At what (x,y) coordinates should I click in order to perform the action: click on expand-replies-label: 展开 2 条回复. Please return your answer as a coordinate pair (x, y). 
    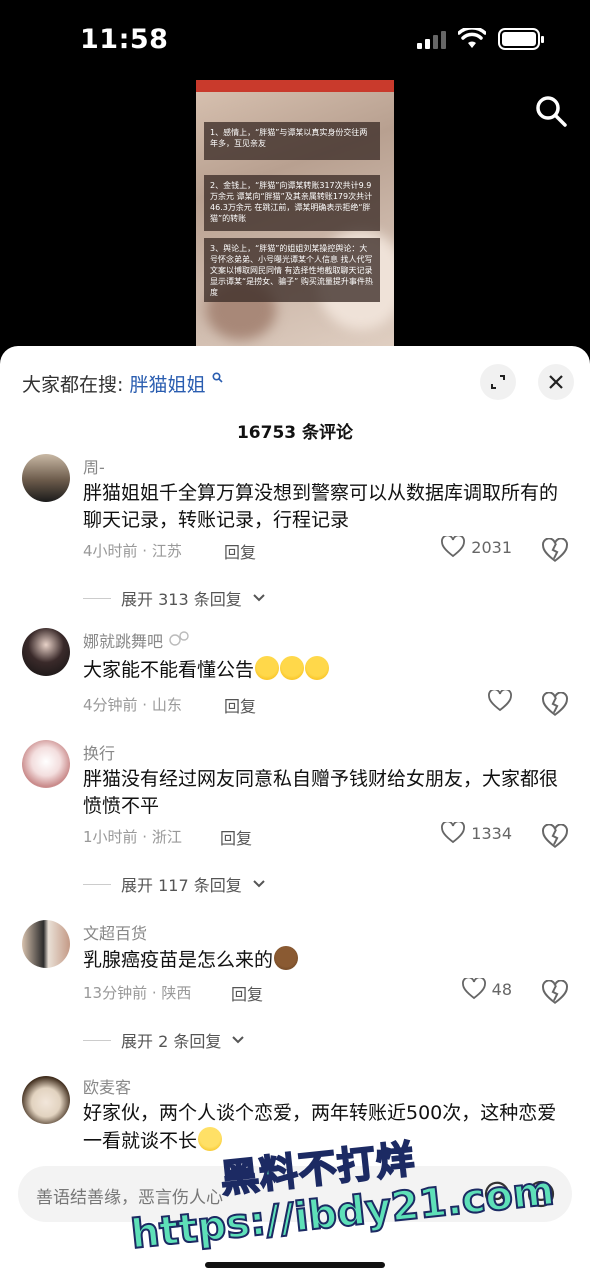
    Looking at the image, I should click on (171, 1041).